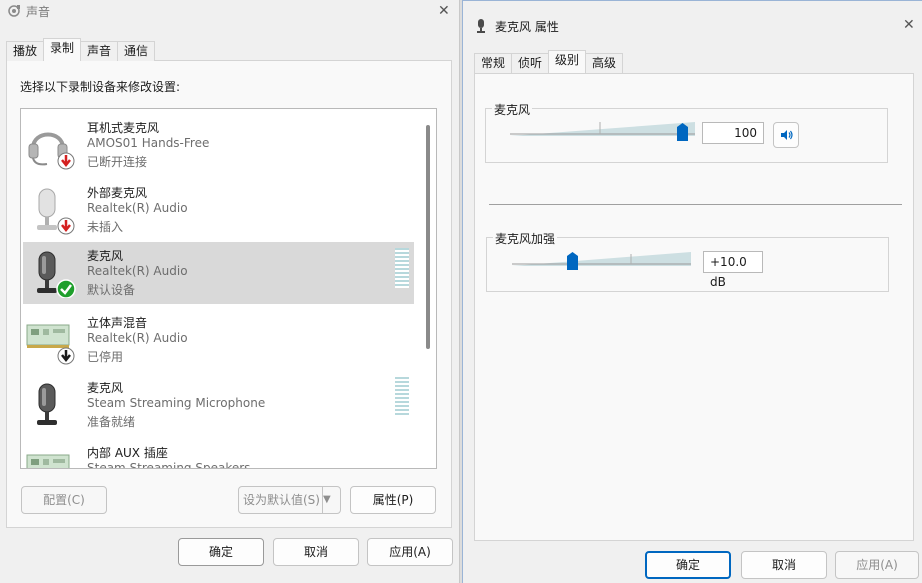 This screenshot has height=583, width=922. What do you see at coordinates (100, 87) in the screenshot?
I see `instruction-text: 选择以下录制设备来修改设置:` at bounding box center [100, 87].